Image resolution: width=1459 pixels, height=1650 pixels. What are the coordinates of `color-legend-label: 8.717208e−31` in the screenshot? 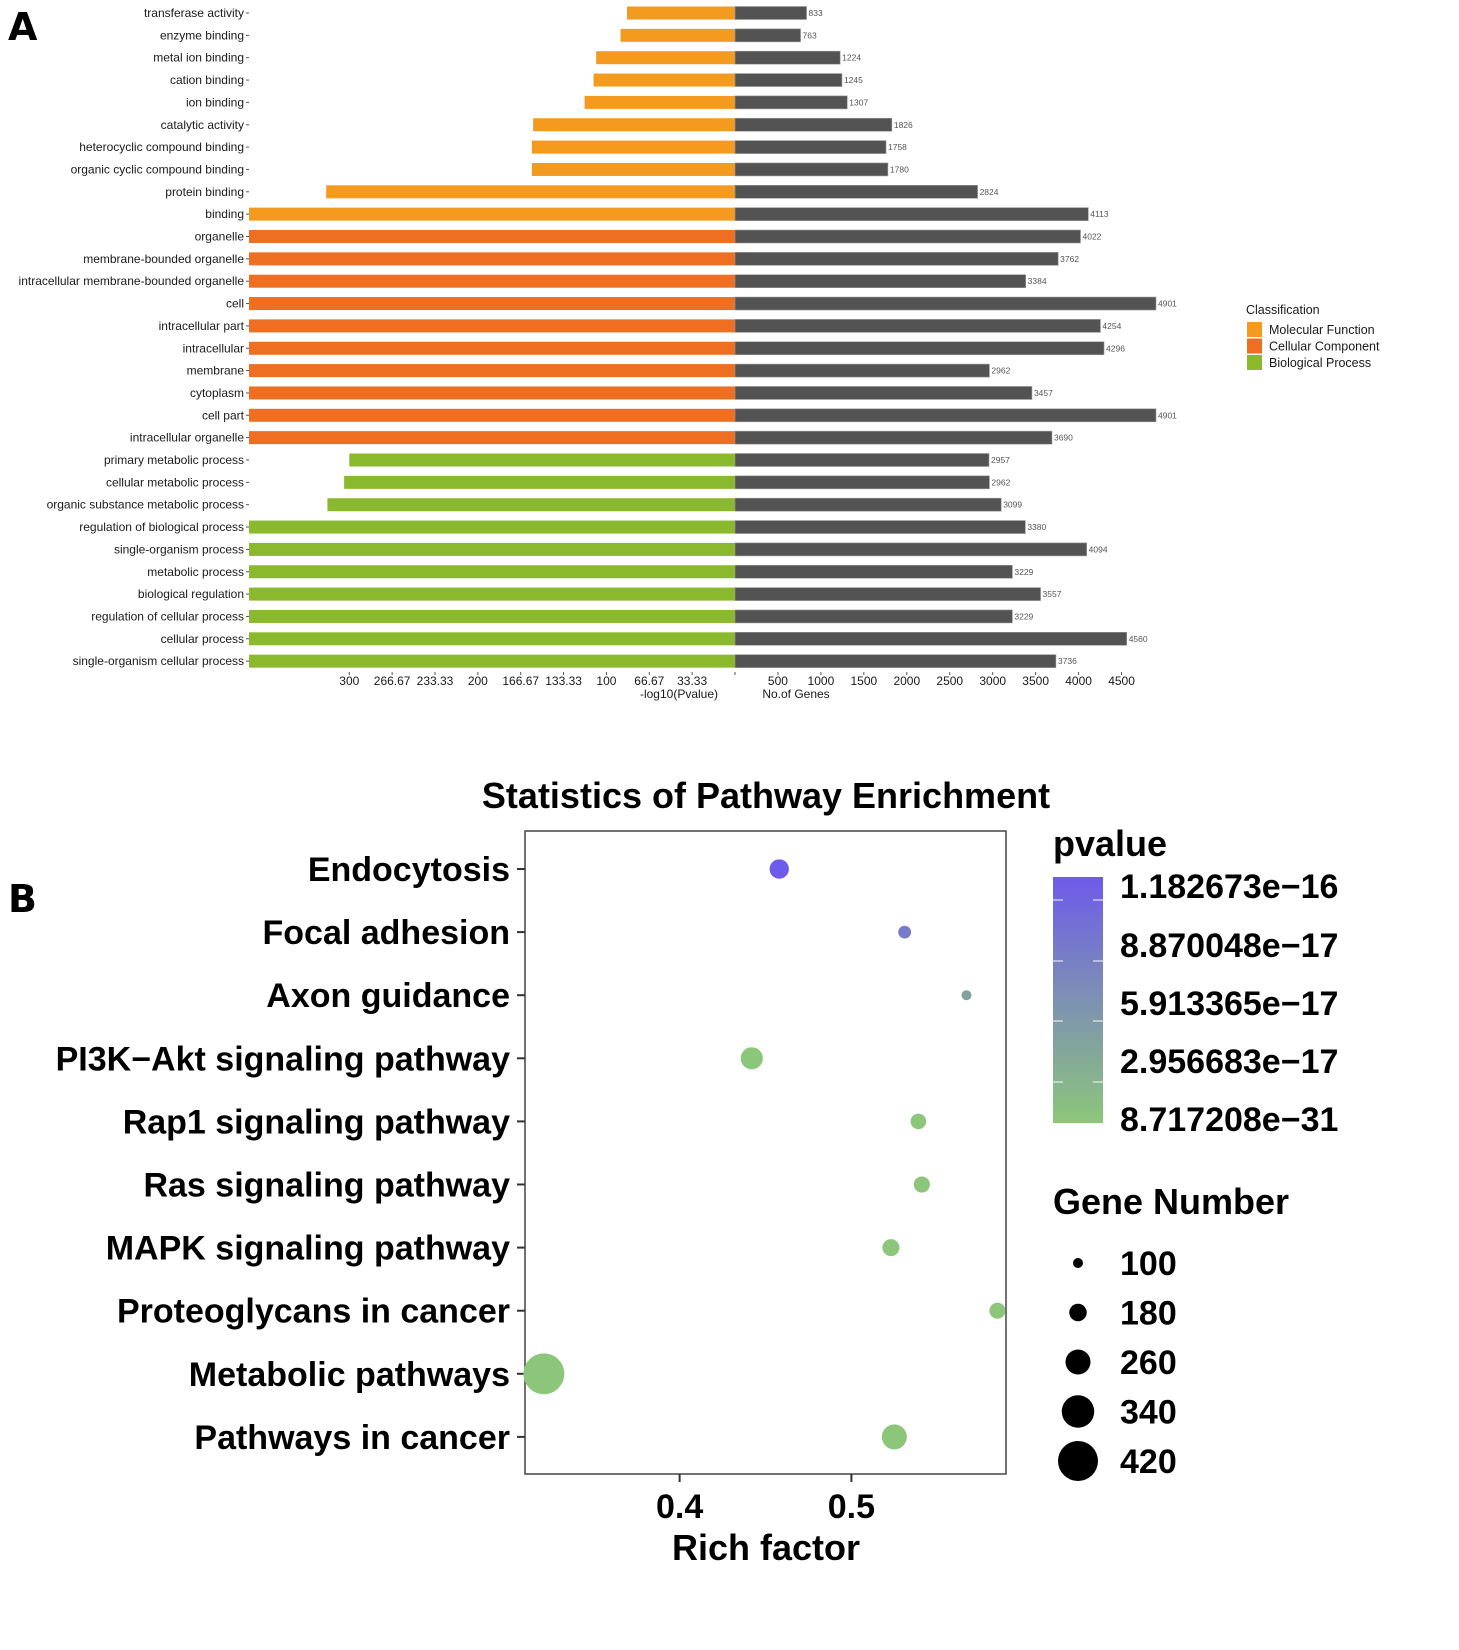 It's located at (1229, 1120).